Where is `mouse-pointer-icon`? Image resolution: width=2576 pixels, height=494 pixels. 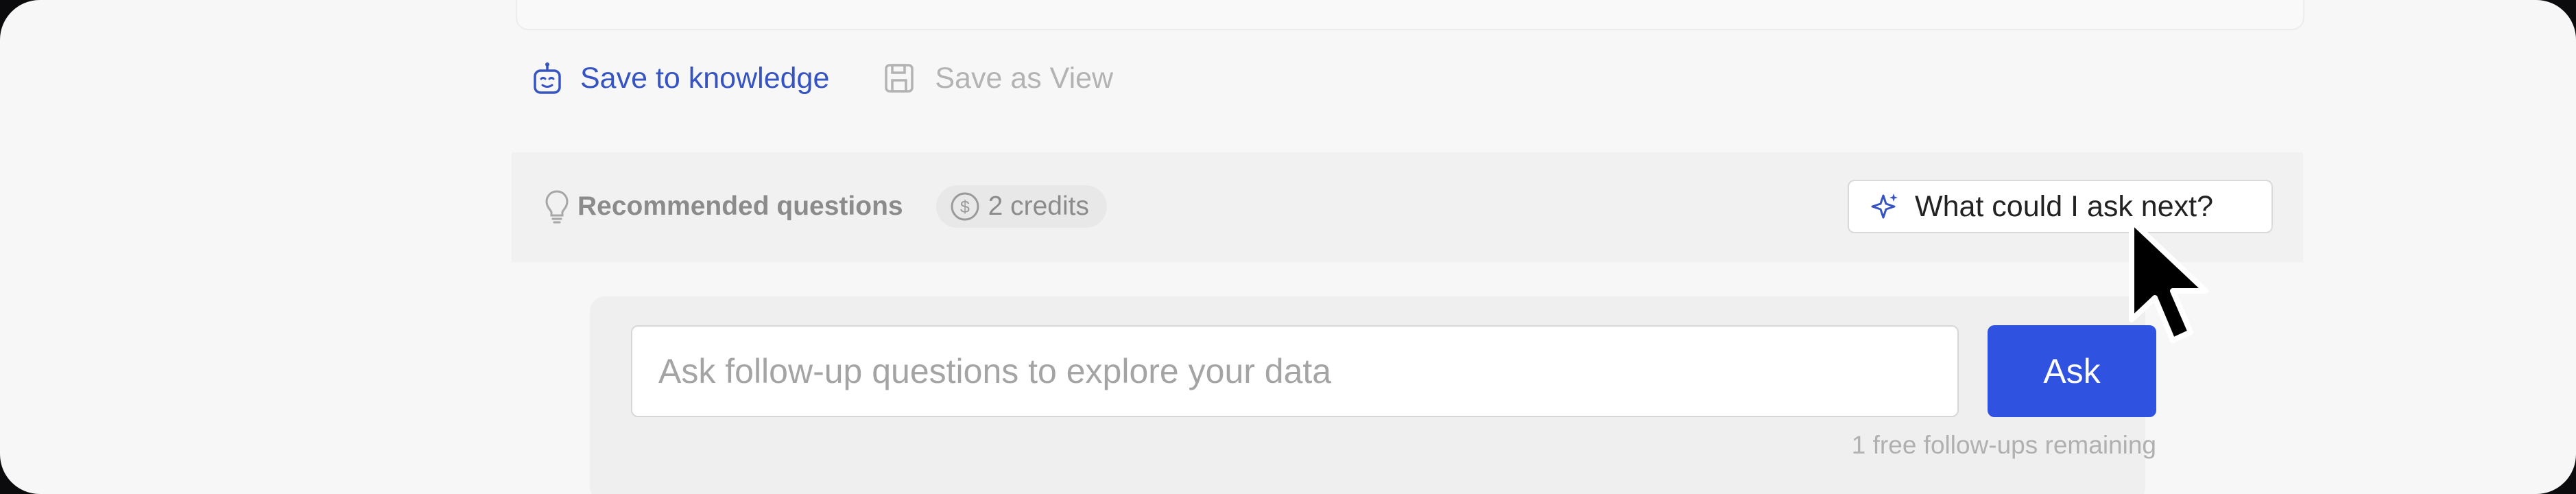 mouse-pointer-icon is located at coordinates (2170, 287).